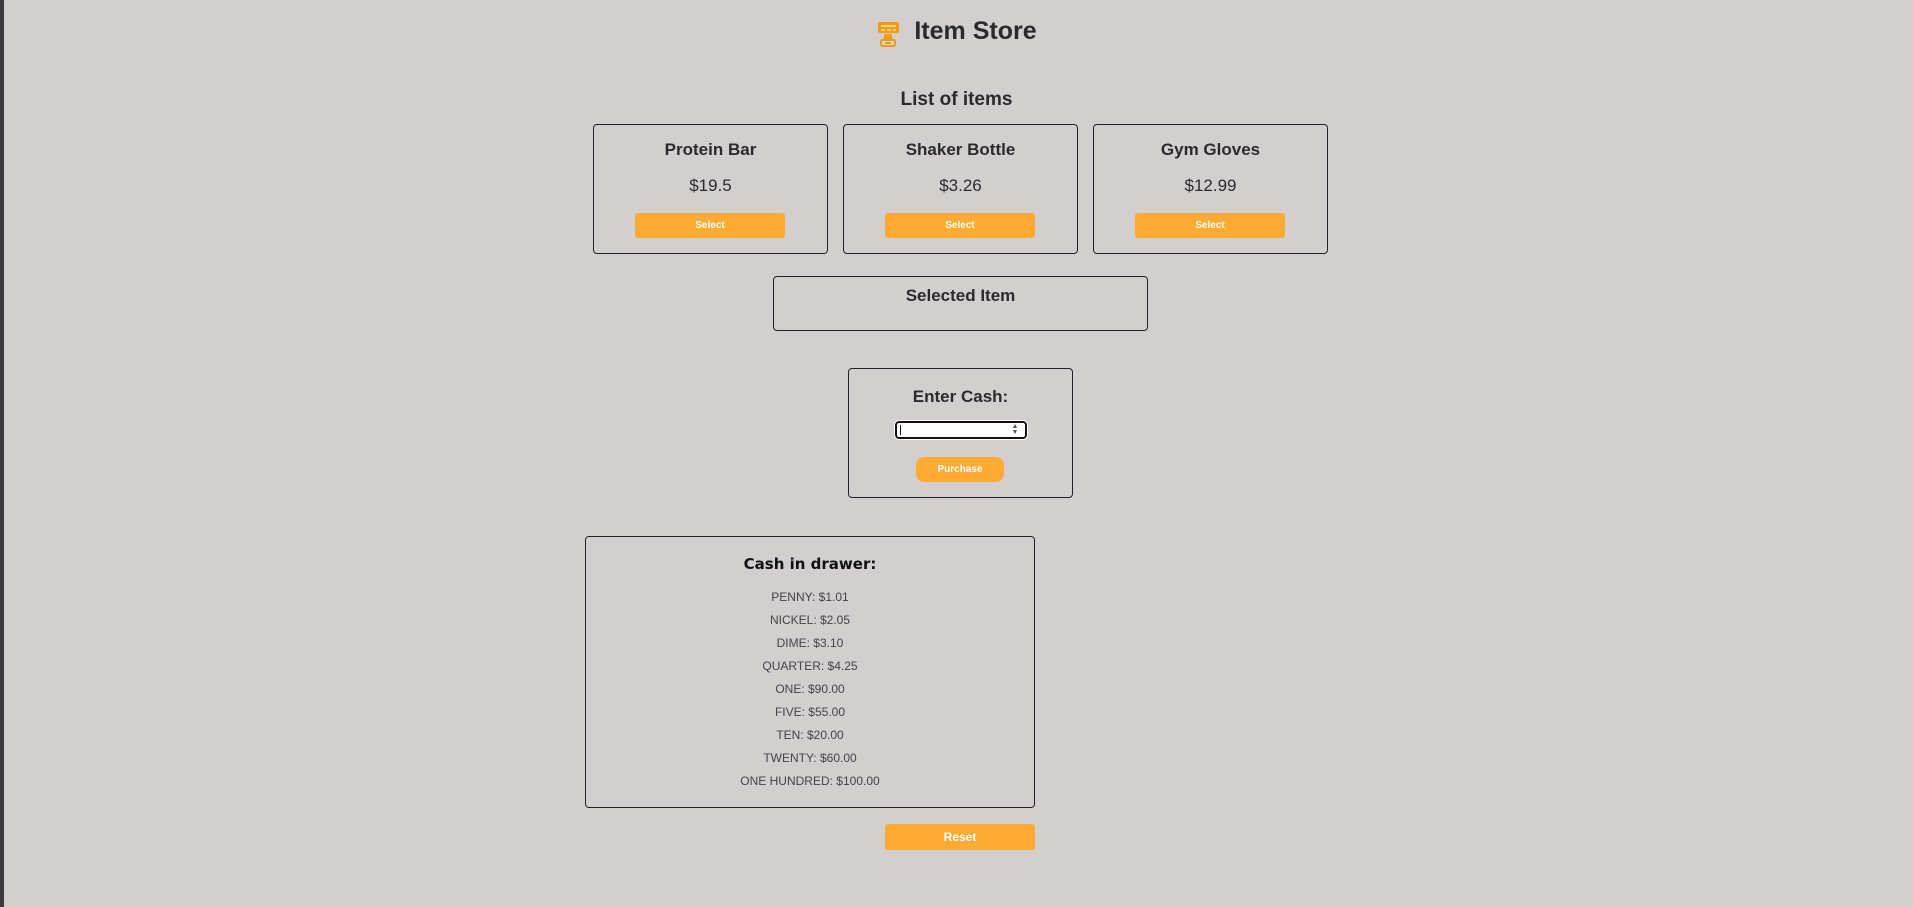  I want to click on page-header: Item Store, so click(956, 31).